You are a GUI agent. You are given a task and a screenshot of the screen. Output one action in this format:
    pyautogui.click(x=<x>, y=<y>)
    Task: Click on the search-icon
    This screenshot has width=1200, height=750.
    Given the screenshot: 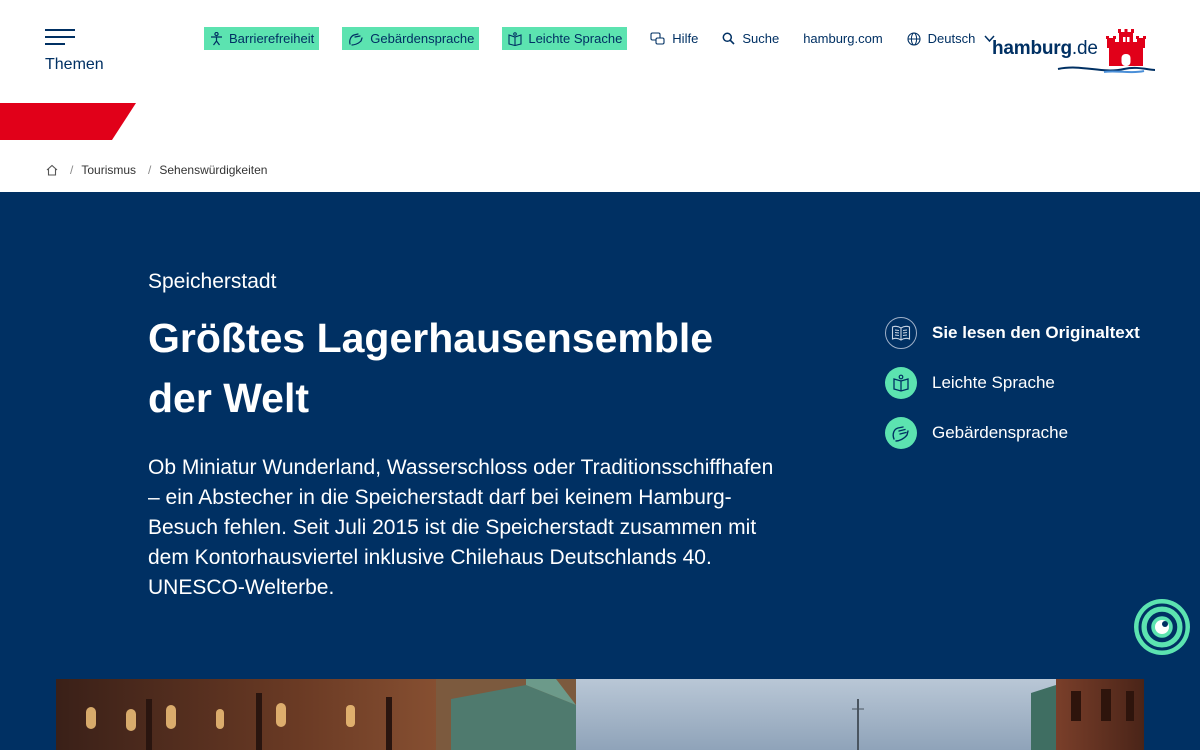 What is the action you would take?
    pyautogui.click(x=728, y=38)
    